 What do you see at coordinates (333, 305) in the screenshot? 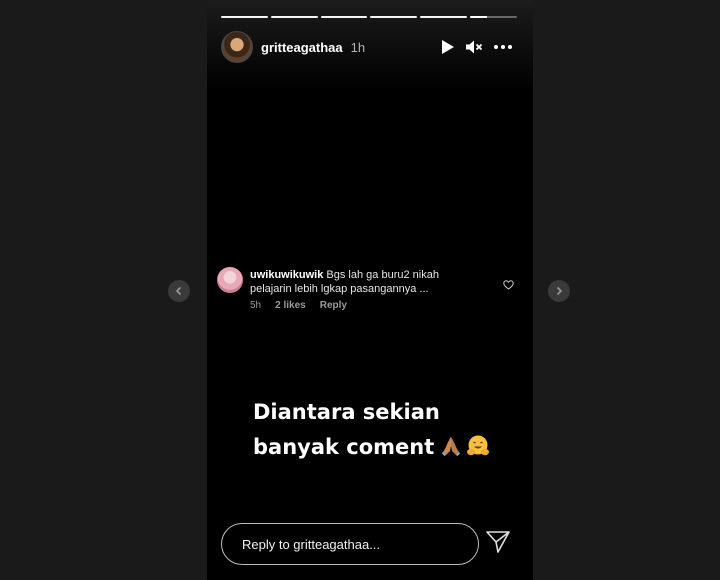
I see `comment-reply-label: Reply` at bounding box center [333, 305].